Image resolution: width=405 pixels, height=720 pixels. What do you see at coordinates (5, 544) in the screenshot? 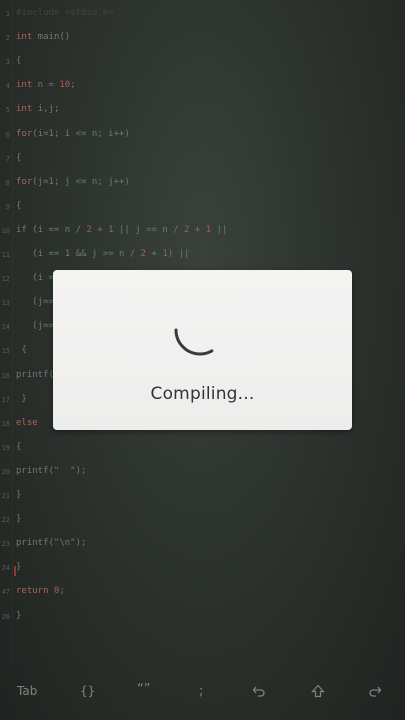
I see `line-number: 23` at bounding box center [5, 544].